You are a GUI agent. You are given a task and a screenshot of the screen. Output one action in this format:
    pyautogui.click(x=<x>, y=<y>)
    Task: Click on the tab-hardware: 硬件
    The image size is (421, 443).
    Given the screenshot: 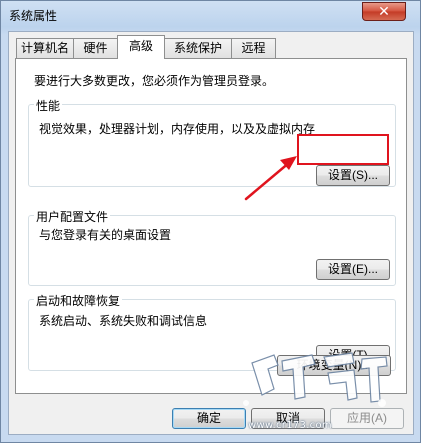 What is the action you would take?
    pyautogui.click(x=95, y=48)
    